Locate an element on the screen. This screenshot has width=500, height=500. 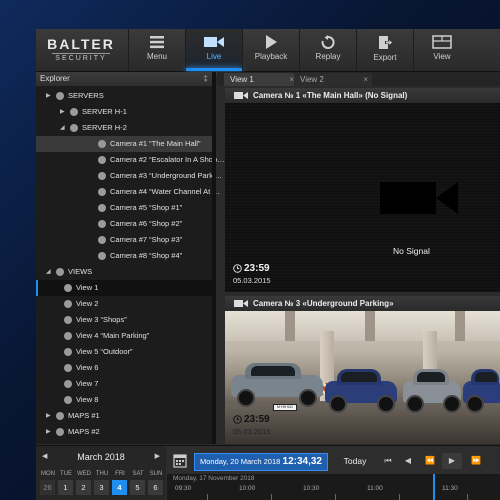
weekday-label: MON is located at coordinates (48, 474).